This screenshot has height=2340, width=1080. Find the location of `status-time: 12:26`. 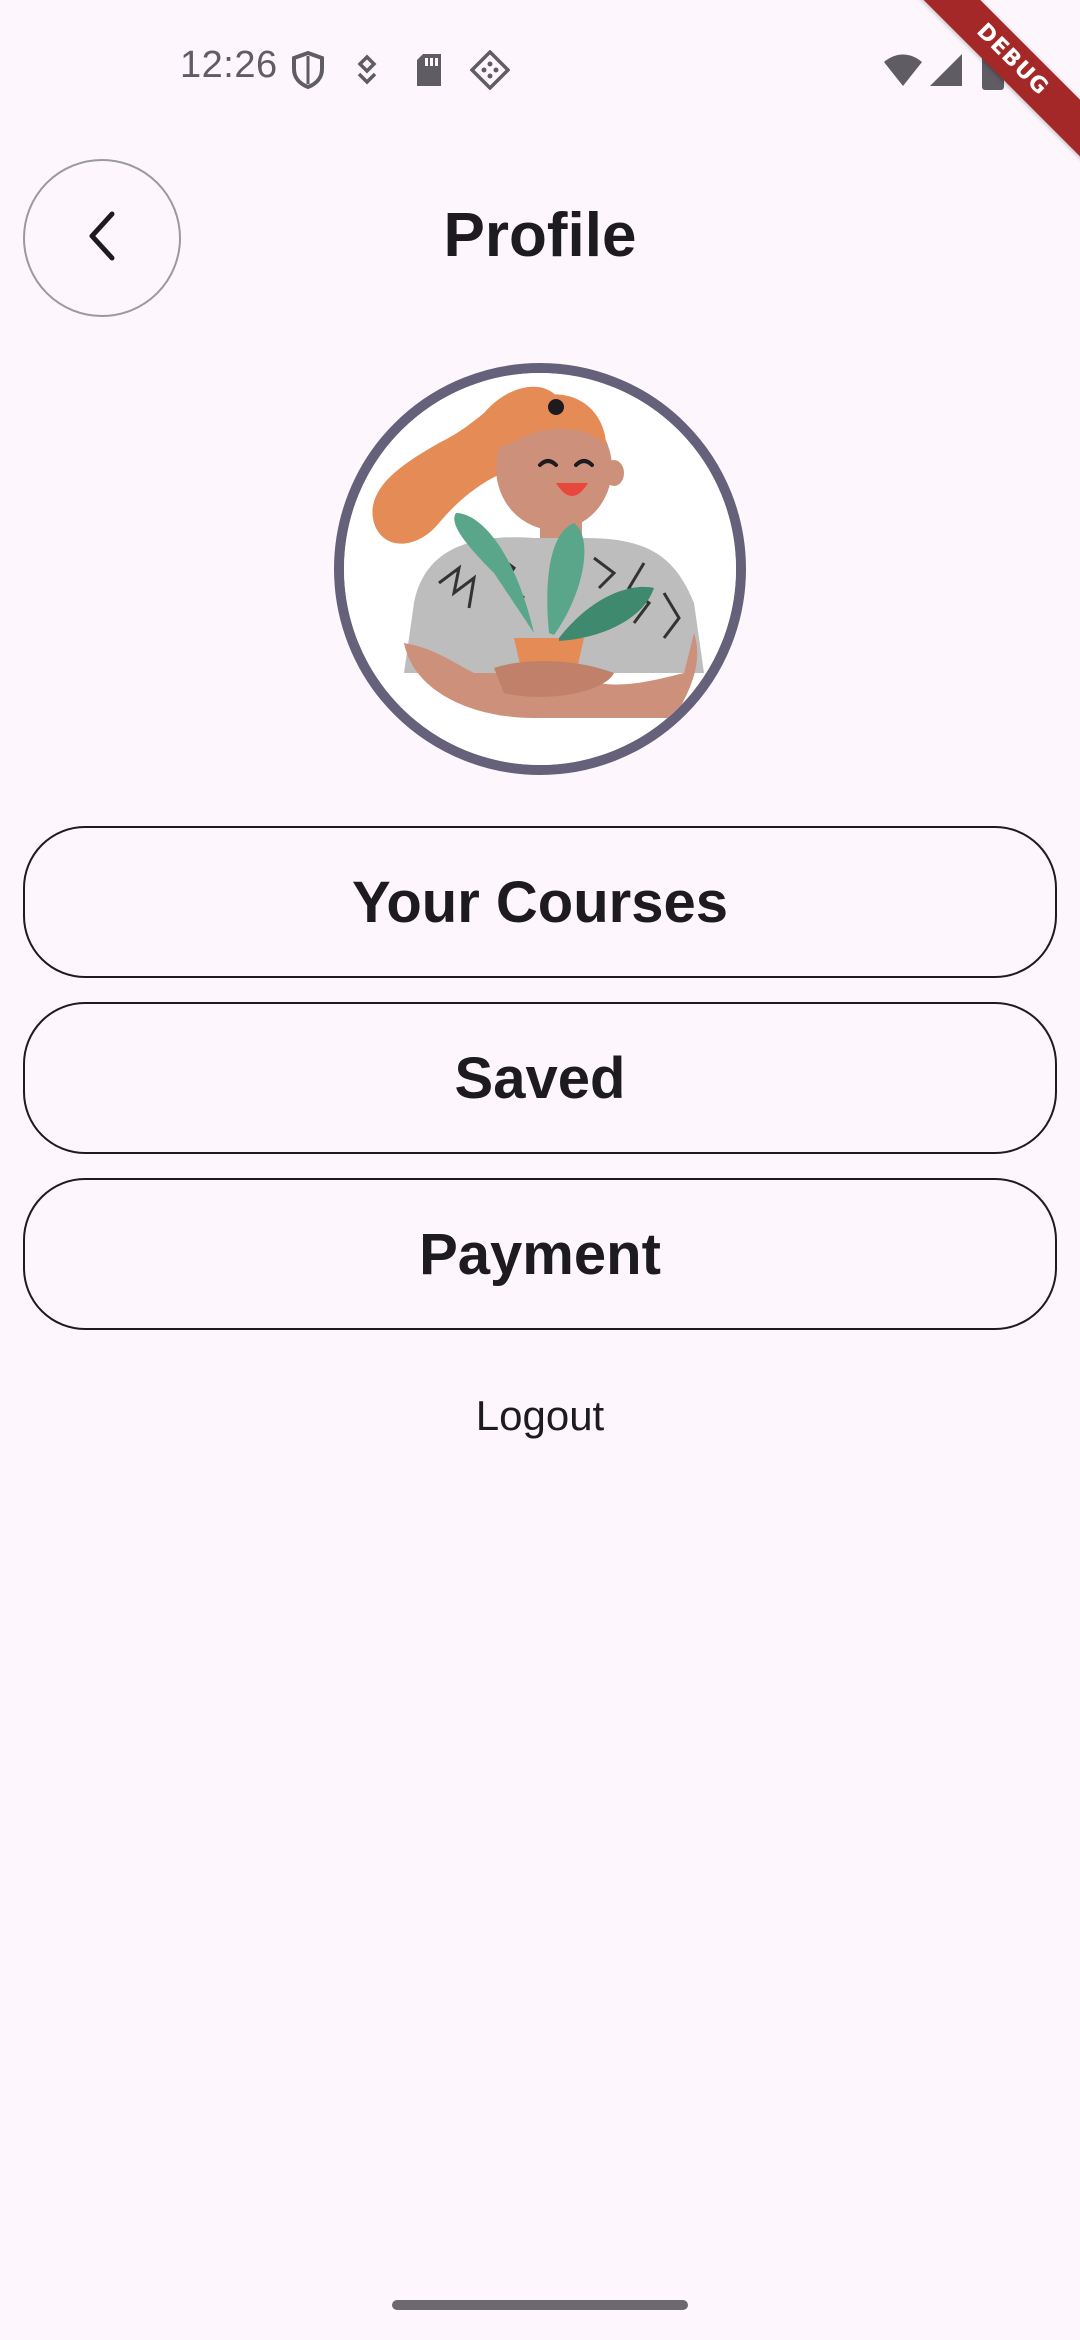

status-time: 12:26 is located at coordinates (229, 65).